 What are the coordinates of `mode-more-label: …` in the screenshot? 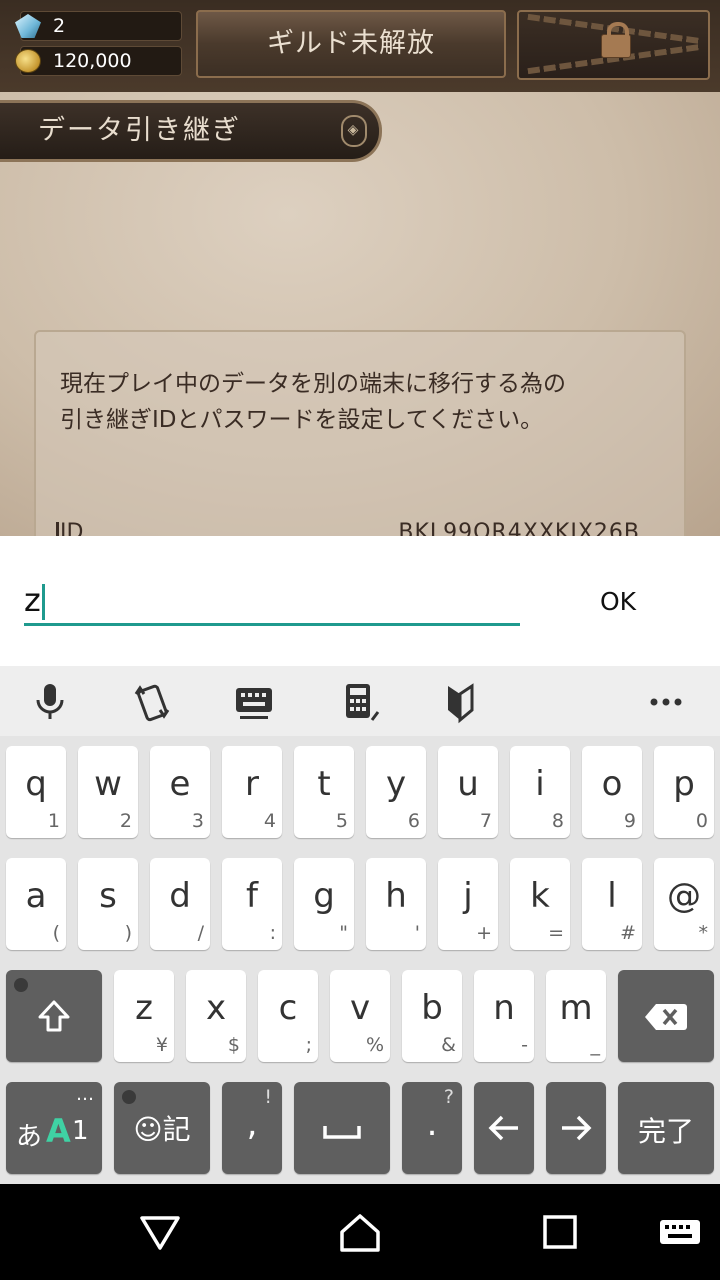 It's located at (85, 1094).